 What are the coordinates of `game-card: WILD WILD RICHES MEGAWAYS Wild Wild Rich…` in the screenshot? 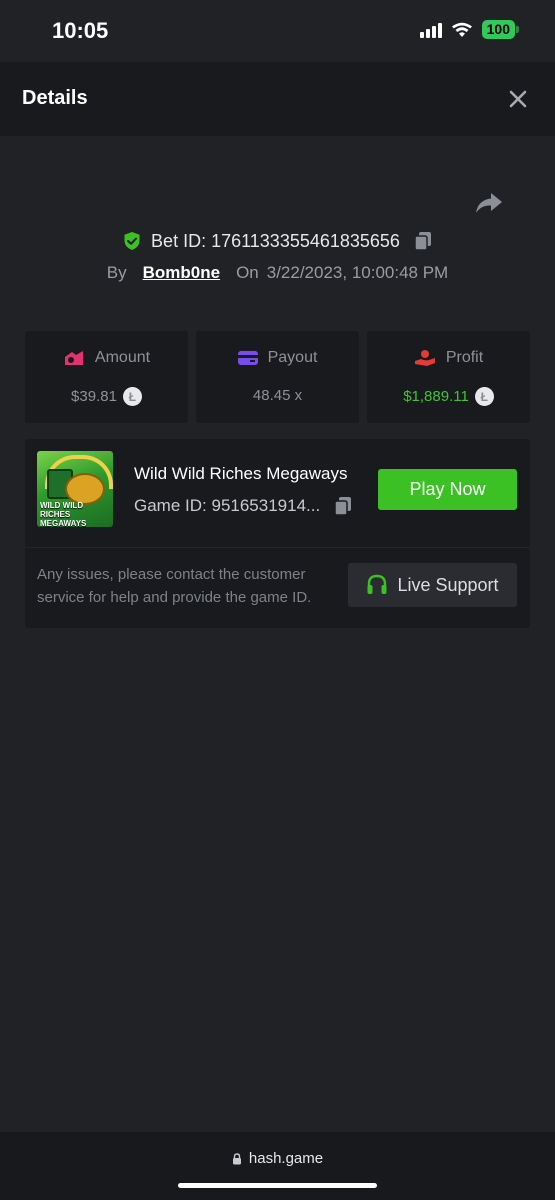 It's located at (277, 533).